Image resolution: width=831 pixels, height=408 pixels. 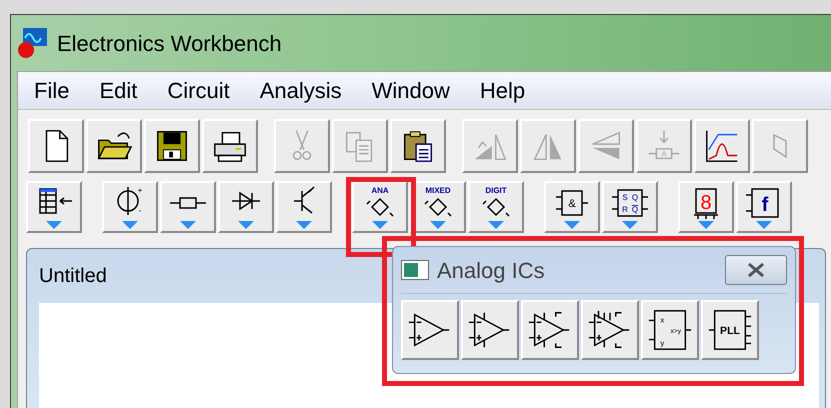 What do you see at coordinates (304, 207) in the screenshot?
I see `transistor-bin-button` at bounding box center [304, 207].